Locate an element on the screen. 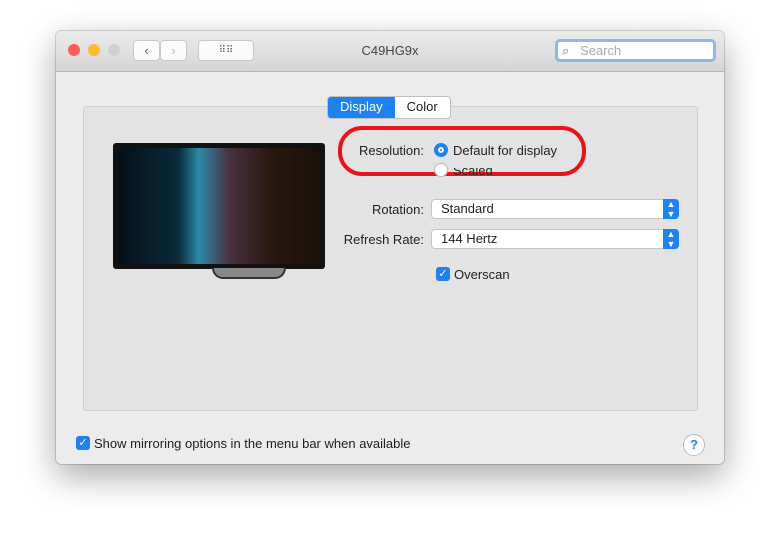 The image size is (780, 545). overscan-checkbox: ✓ is located at coordinates (443, 274).